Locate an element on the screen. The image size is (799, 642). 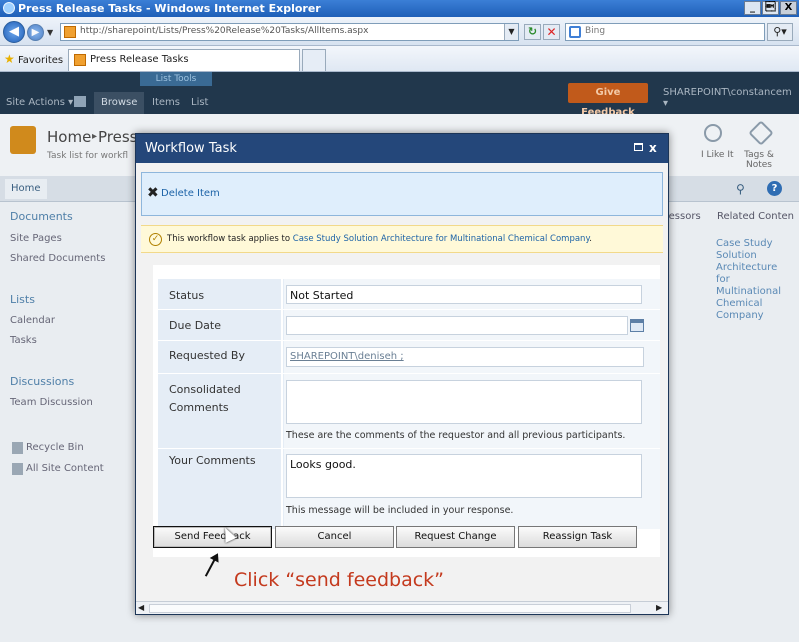
recycle-bin-icon is located at coordinates (17, 448).